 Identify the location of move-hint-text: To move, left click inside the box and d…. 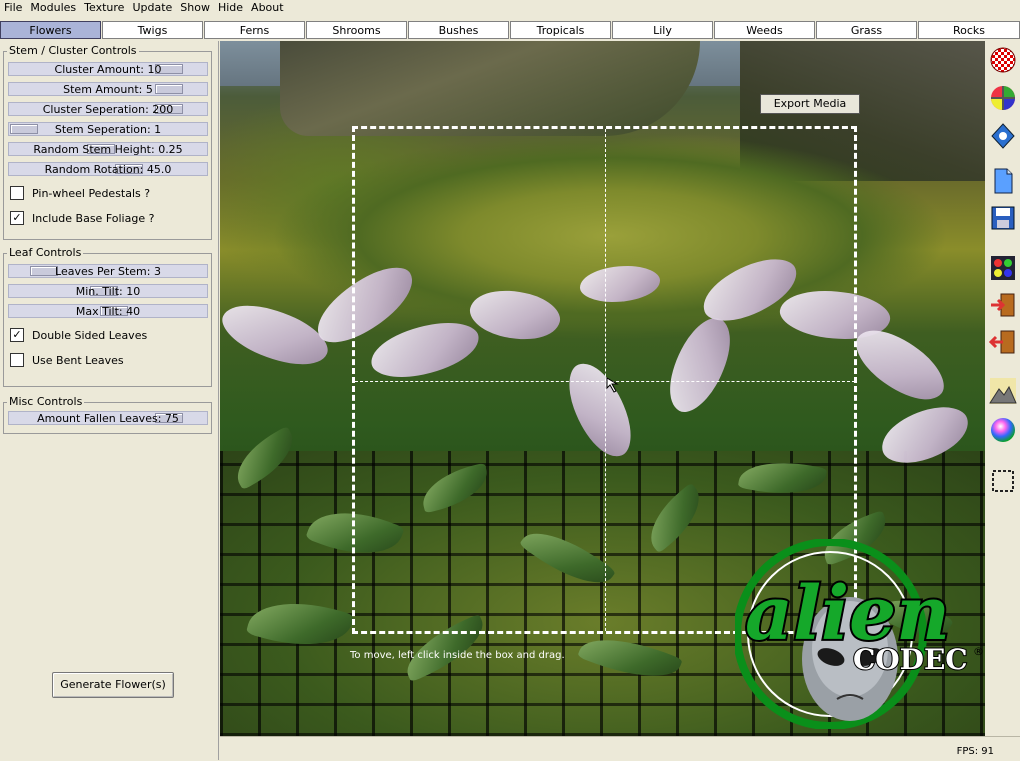
(457, 655).